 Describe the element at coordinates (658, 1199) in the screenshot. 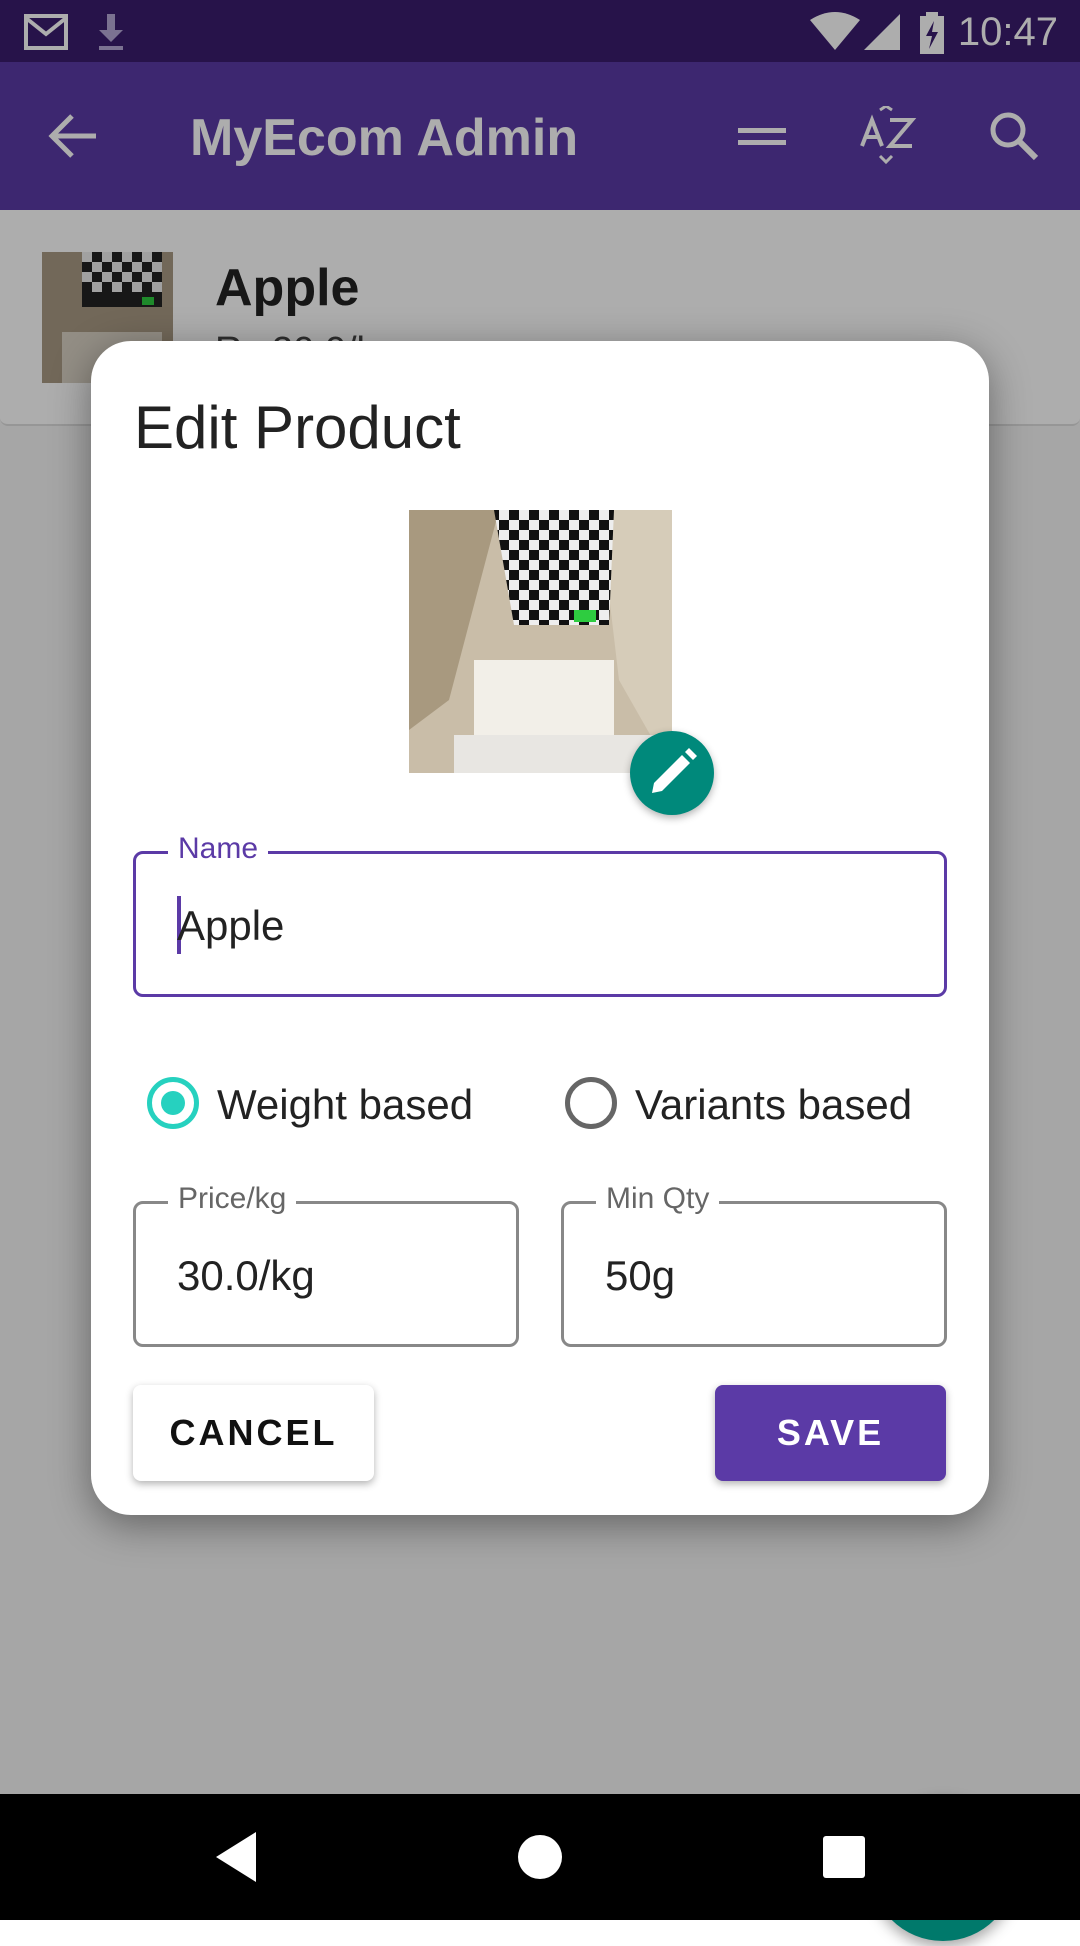

I see `min-qty-field-label: Min Qty` at that location.